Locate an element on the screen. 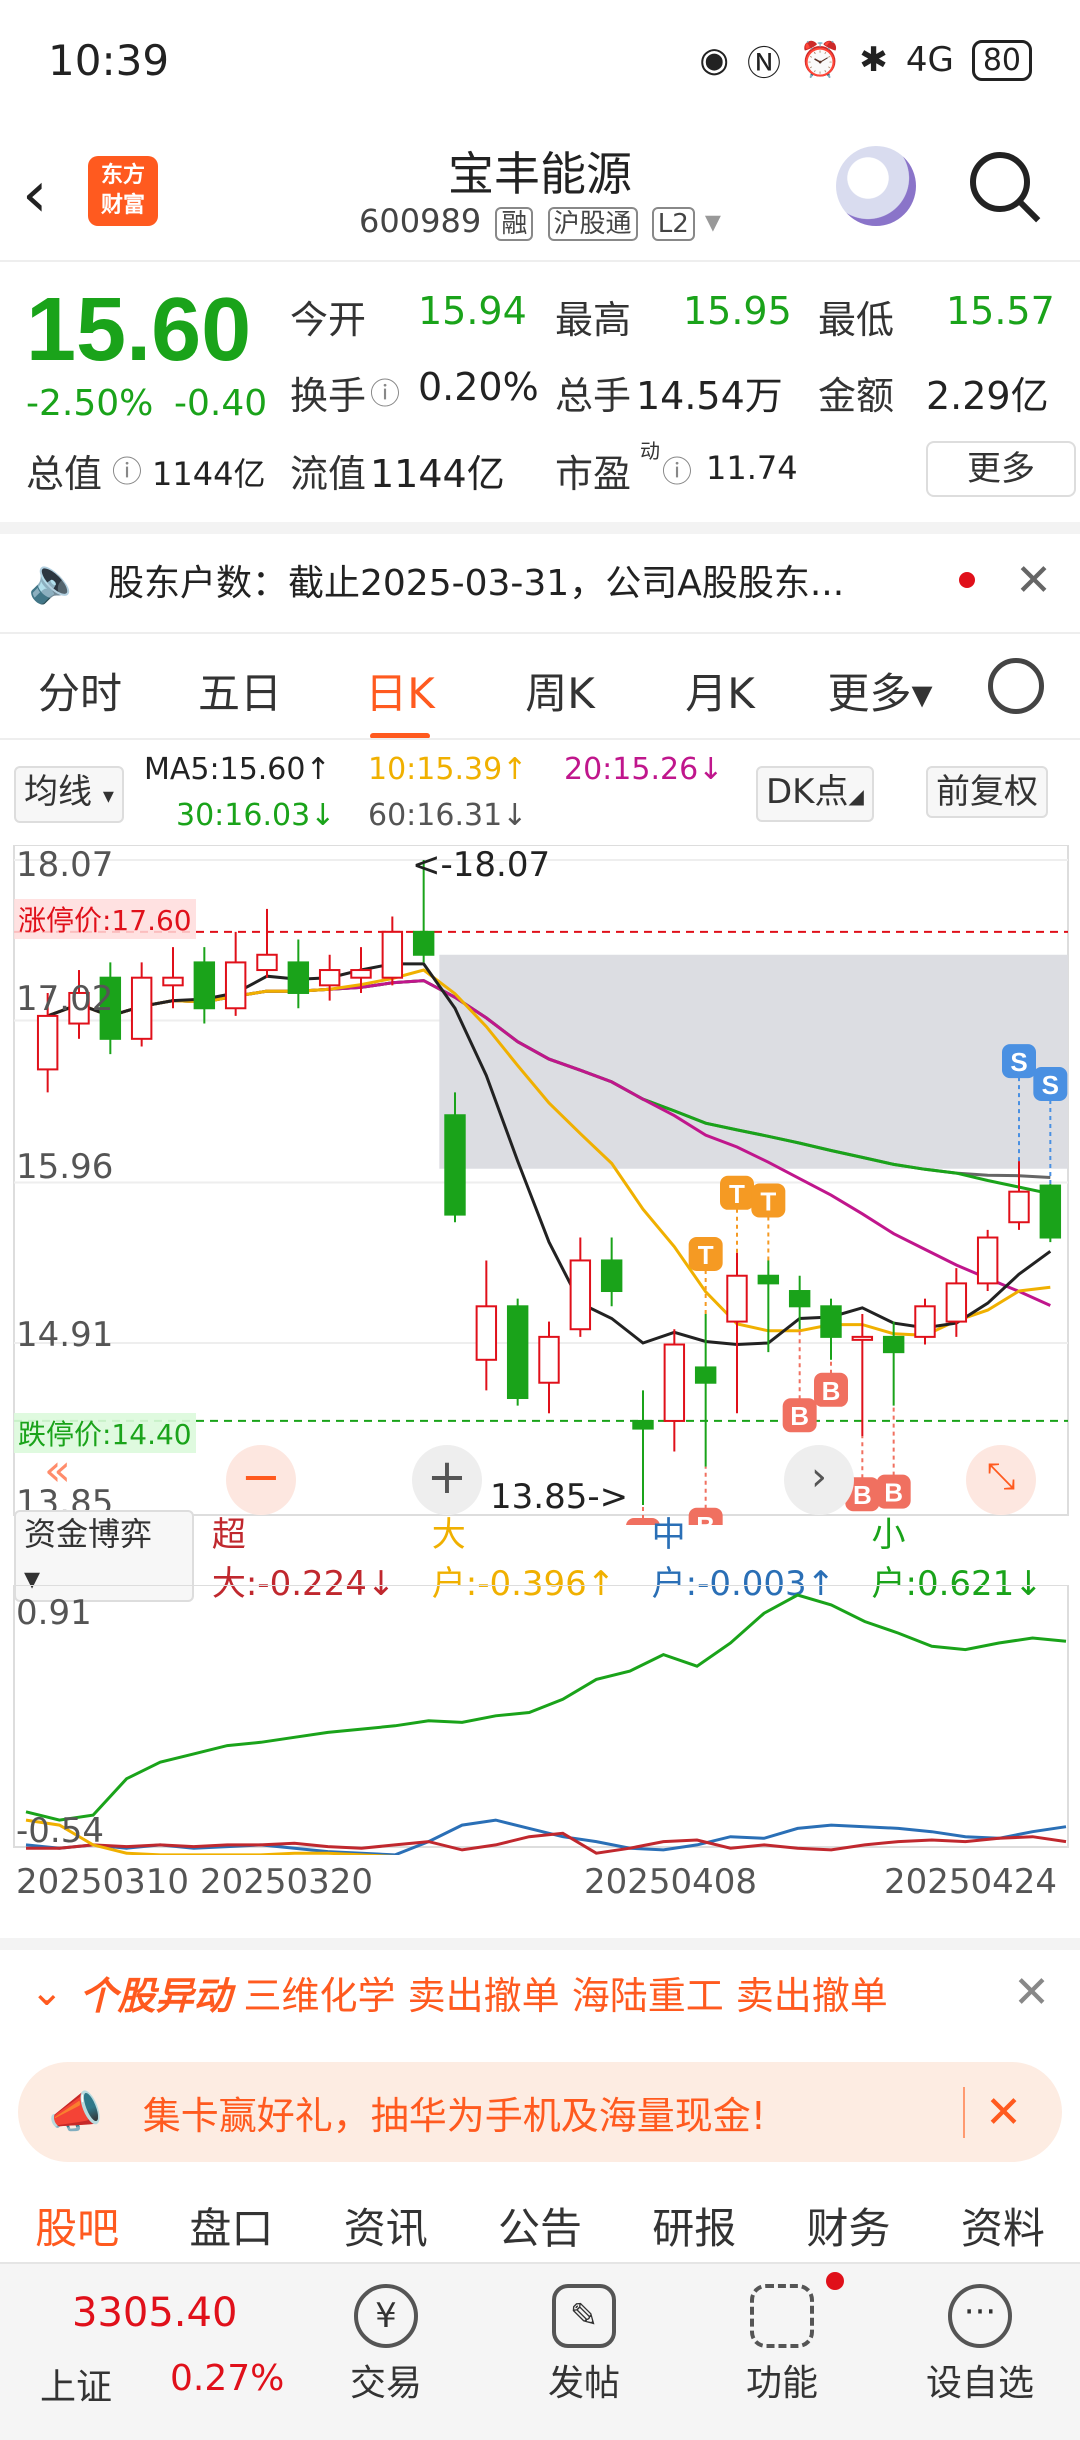  tab-research: 研报 is located at coordinates (694, 2230).